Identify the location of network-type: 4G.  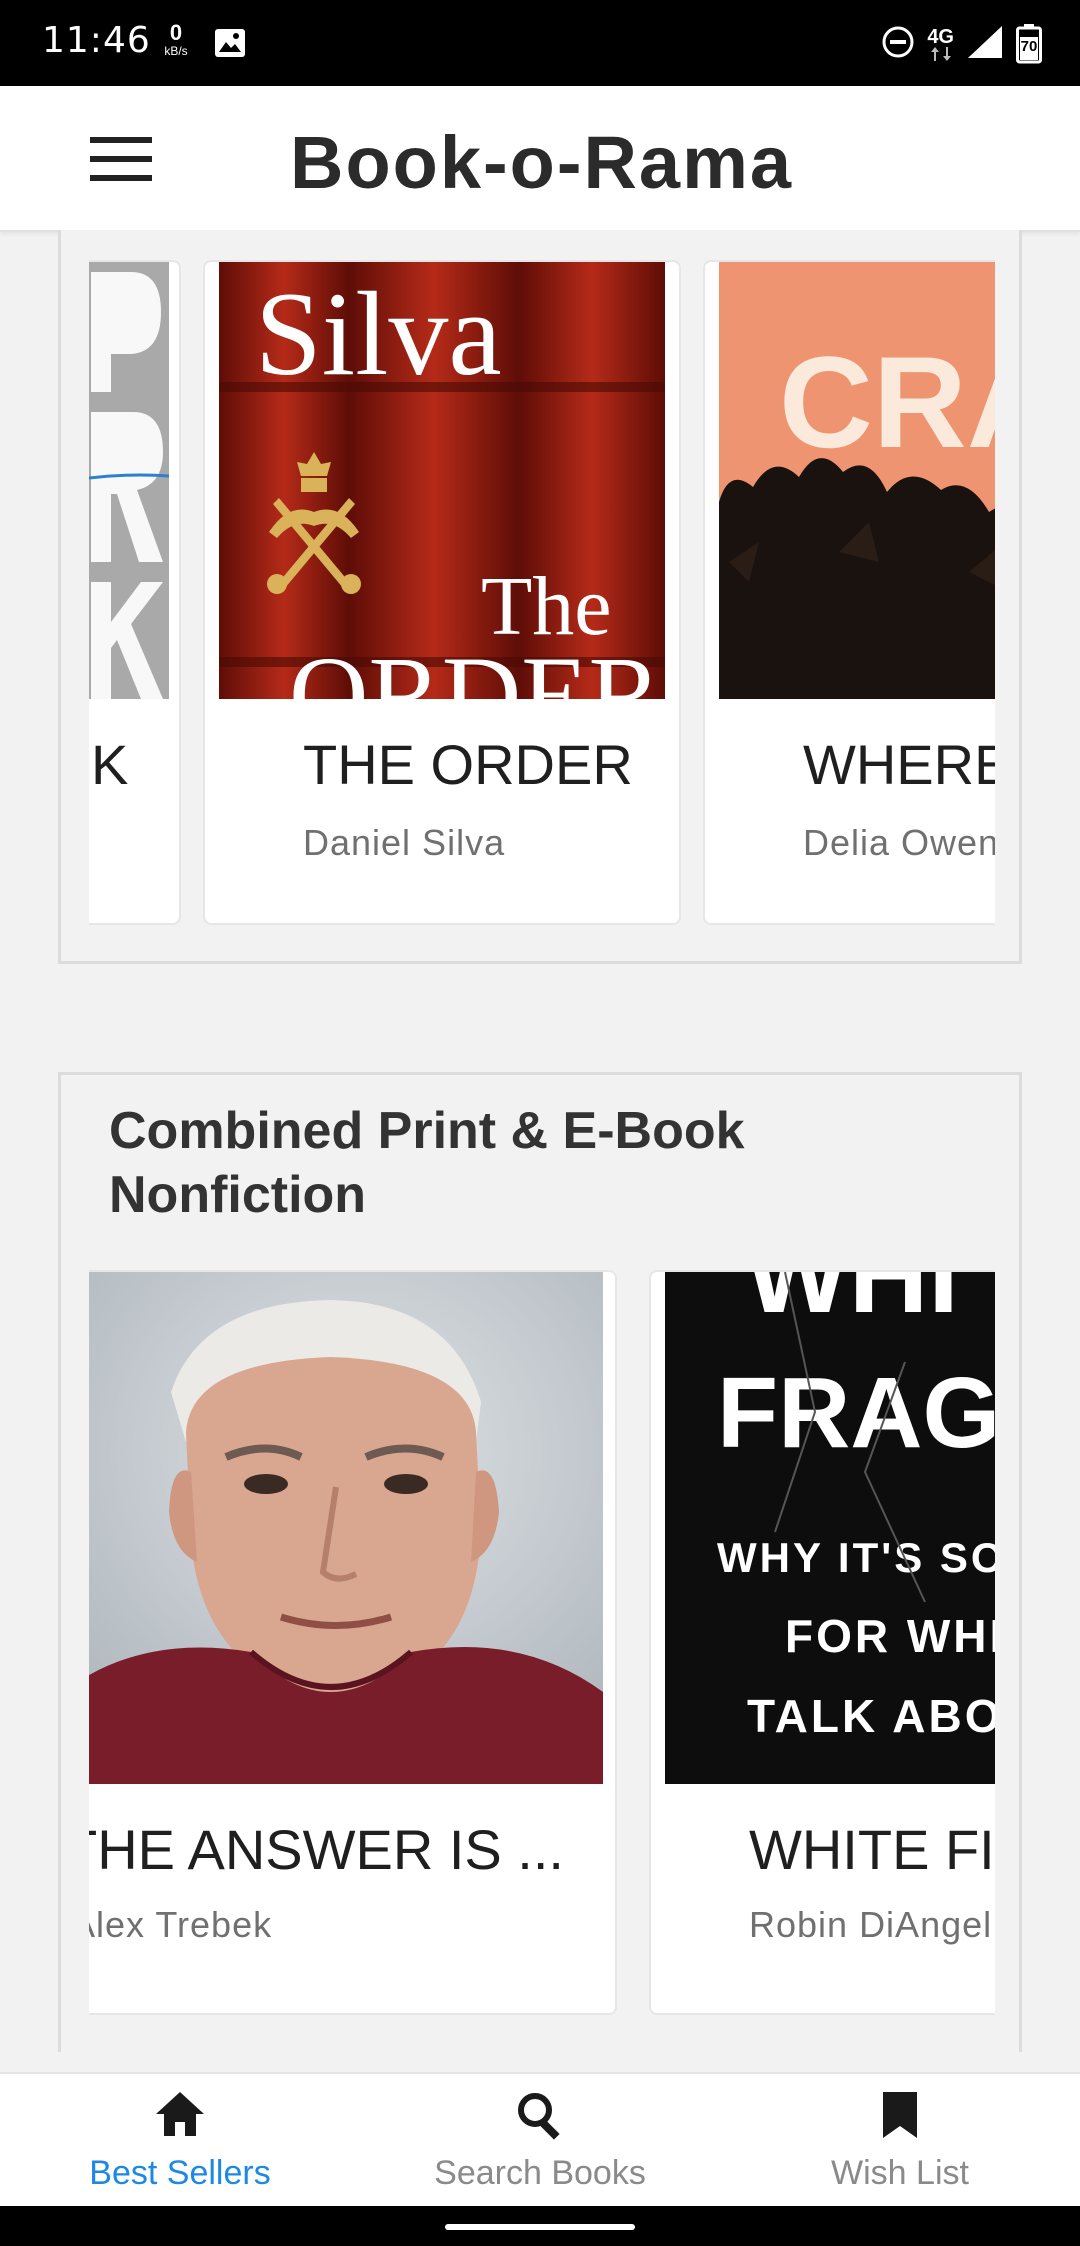
(940, 37).